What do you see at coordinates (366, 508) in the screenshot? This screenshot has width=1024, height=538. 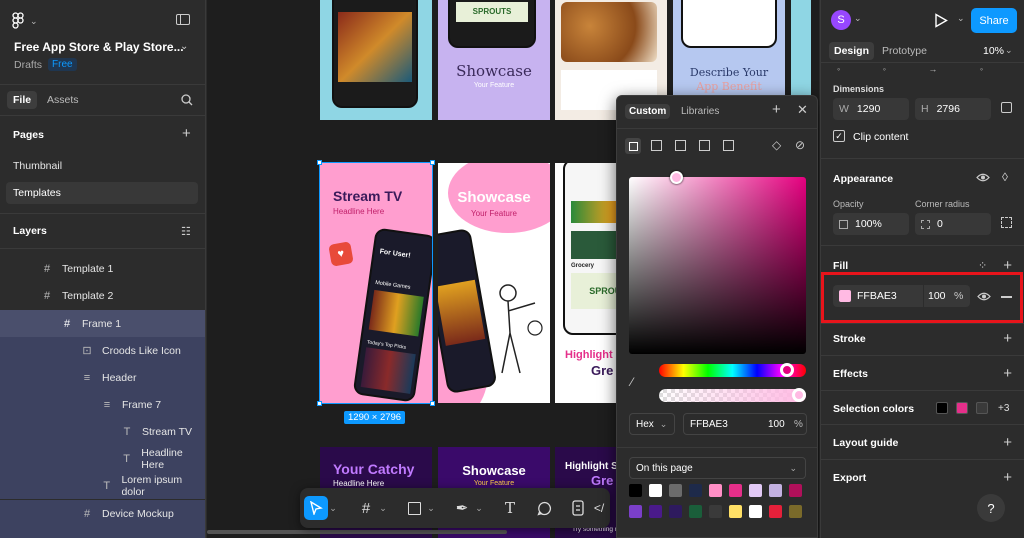 I see `frame-tool-icon: #` at bounding box center [366, 508].